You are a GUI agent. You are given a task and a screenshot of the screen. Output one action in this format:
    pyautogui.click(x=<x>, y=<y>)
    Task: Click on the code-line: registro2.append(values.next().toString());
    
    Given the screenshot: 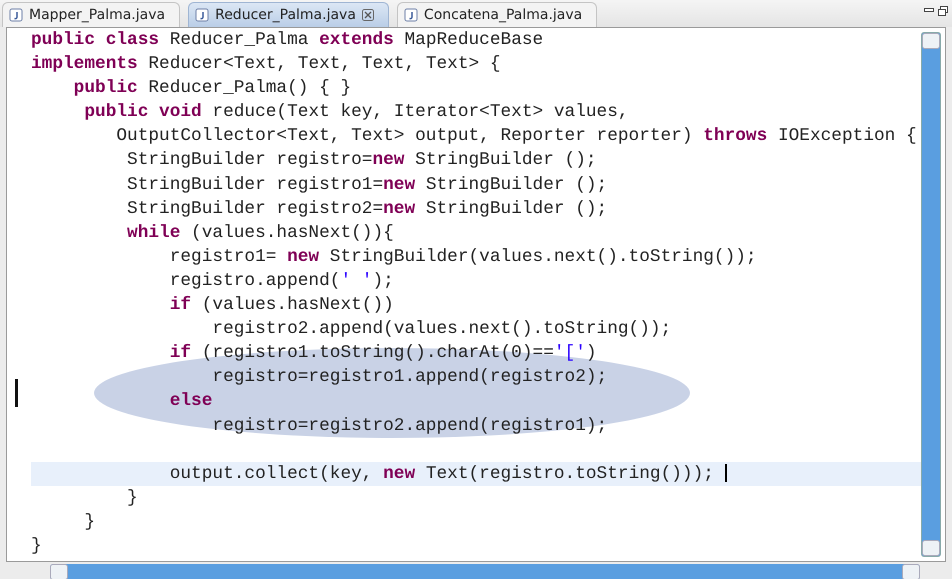 What is the action you would take?
    pyautogui.click(x=441, y=330)
    